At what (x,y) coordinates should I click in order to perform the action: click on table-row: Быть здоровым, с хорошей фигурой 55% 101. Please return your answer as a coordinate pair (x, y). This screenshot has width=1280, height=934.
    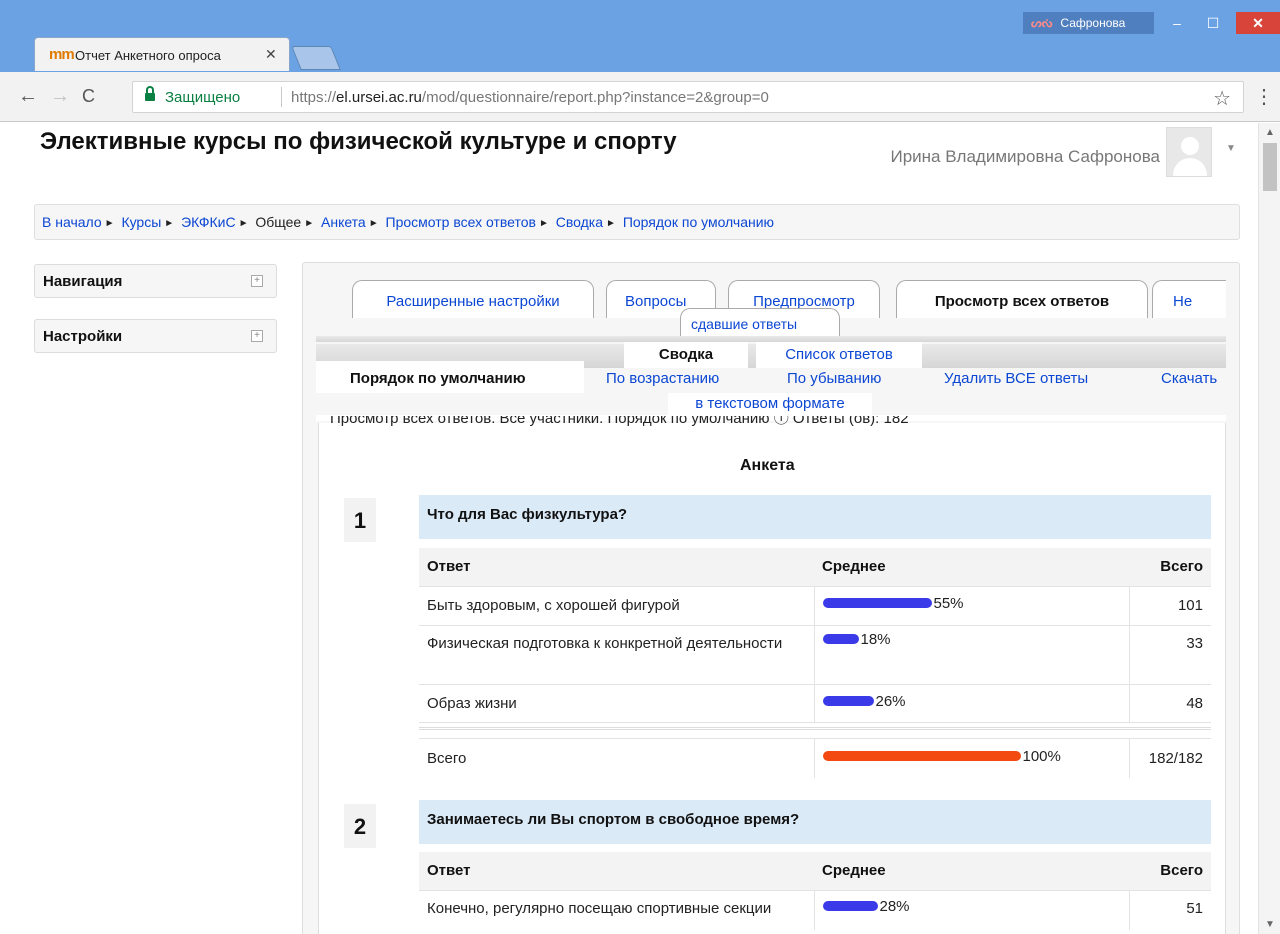
    Looking at the image, I should click on (815, 605).